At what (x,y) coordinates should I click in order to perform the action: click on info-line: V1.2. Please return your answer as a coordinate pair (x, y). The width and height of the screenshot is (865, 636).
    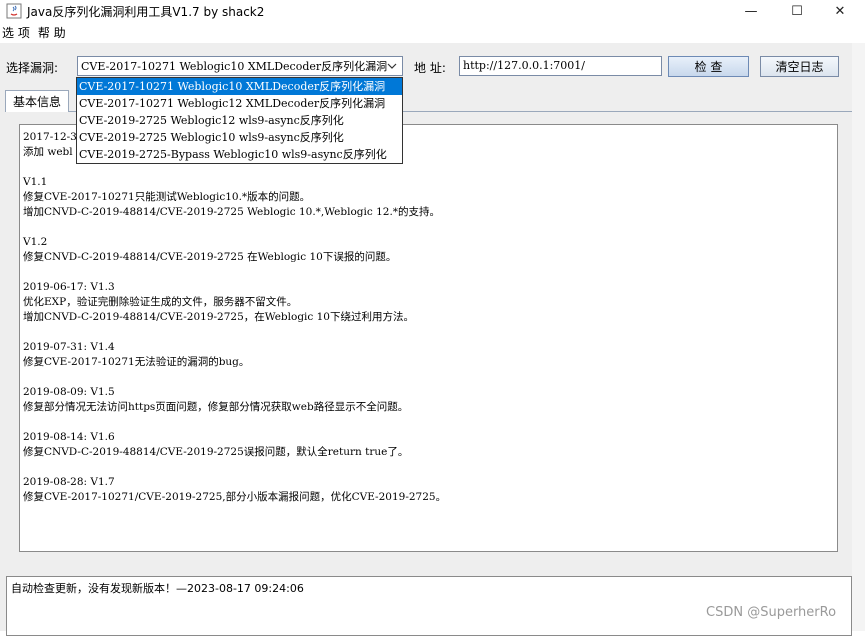
    Looking at the image, I should click on (35, 242).